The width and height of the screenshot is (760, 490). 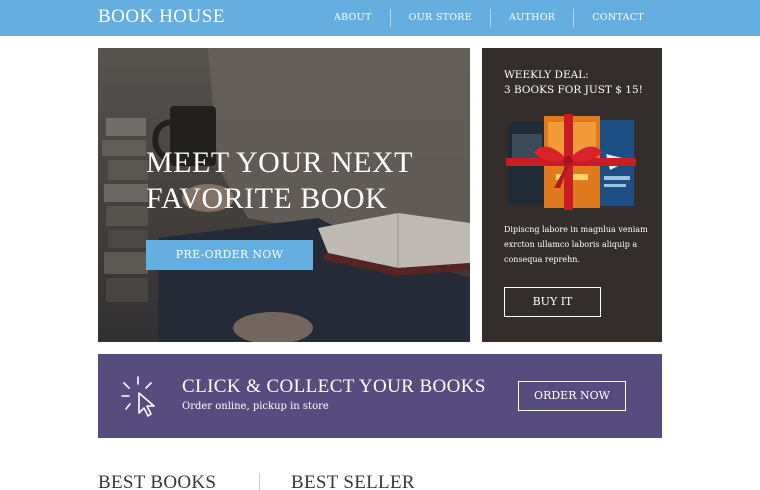 I want to click on site-logo: BOOK HOUSE, so click(x=161, y=17).